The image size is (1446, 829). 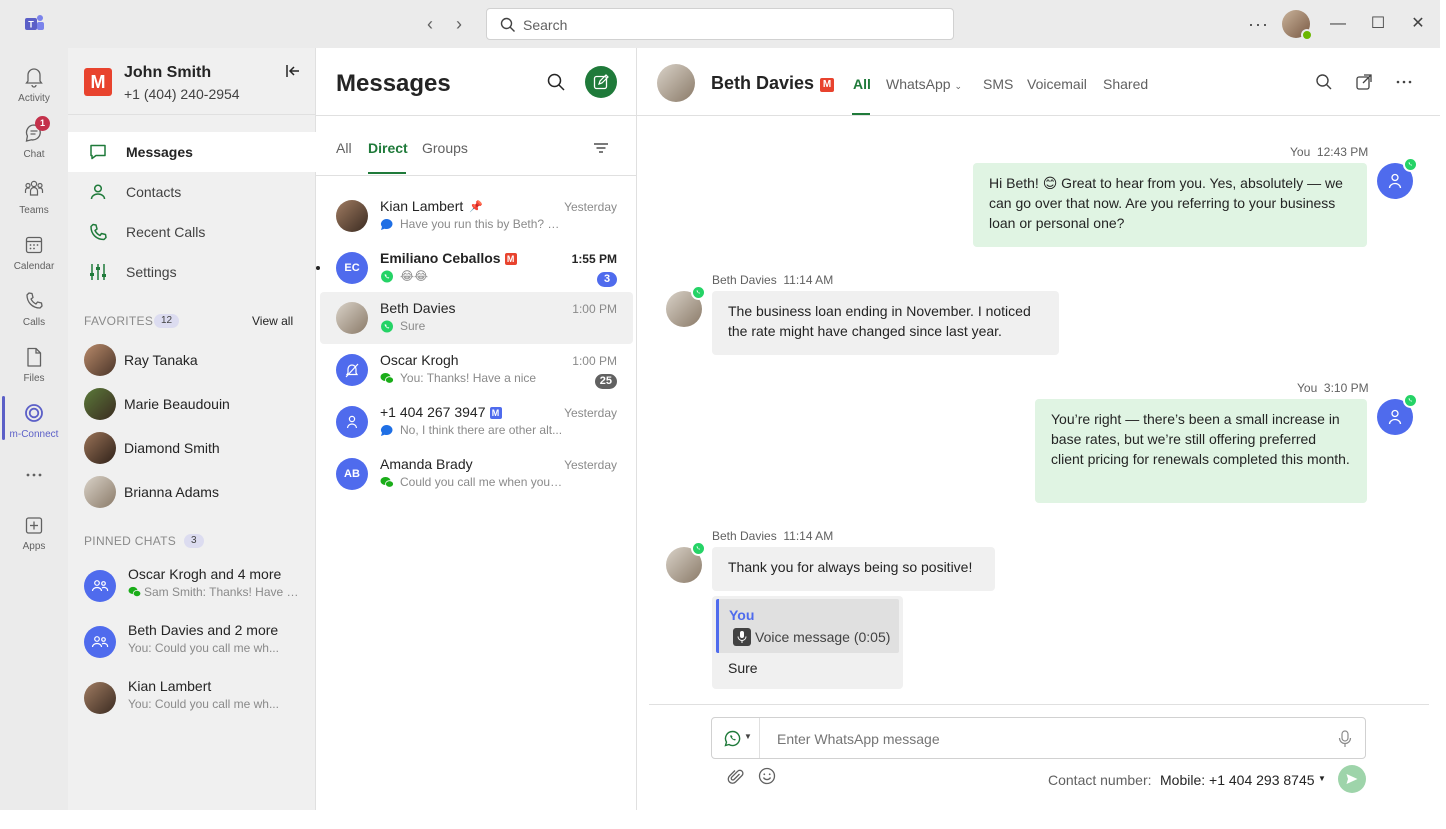 I want to click on title-bar: T ‹ › Search ··· — ☐ ✕, so click(x=720, y=24).